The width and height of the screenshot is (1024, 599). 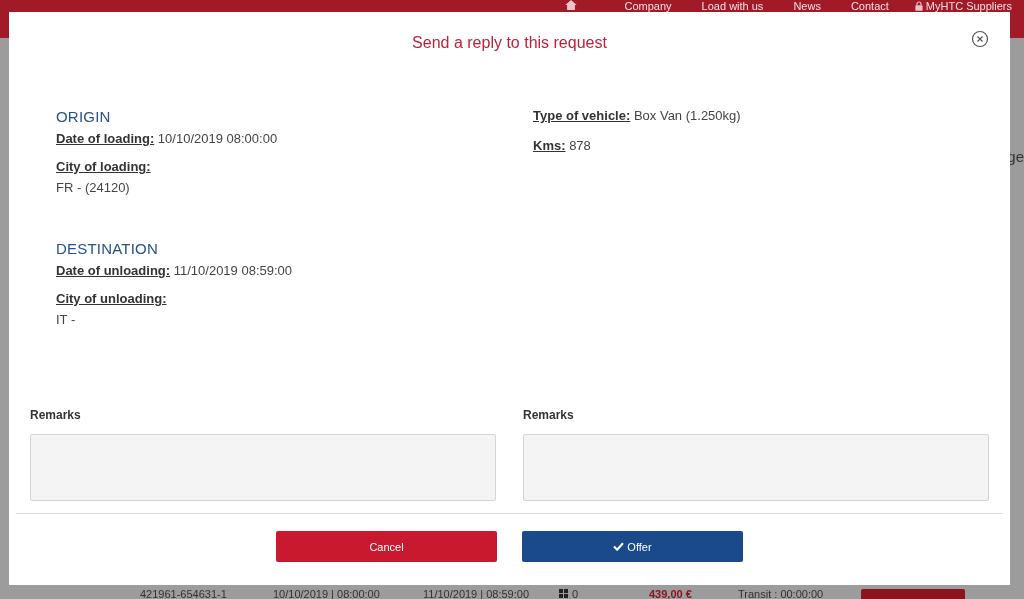 What do you see at coordinates (84, 116) in the screenshot?
I see `section-heading: ORIGIN` at bounding box center [84, 116].